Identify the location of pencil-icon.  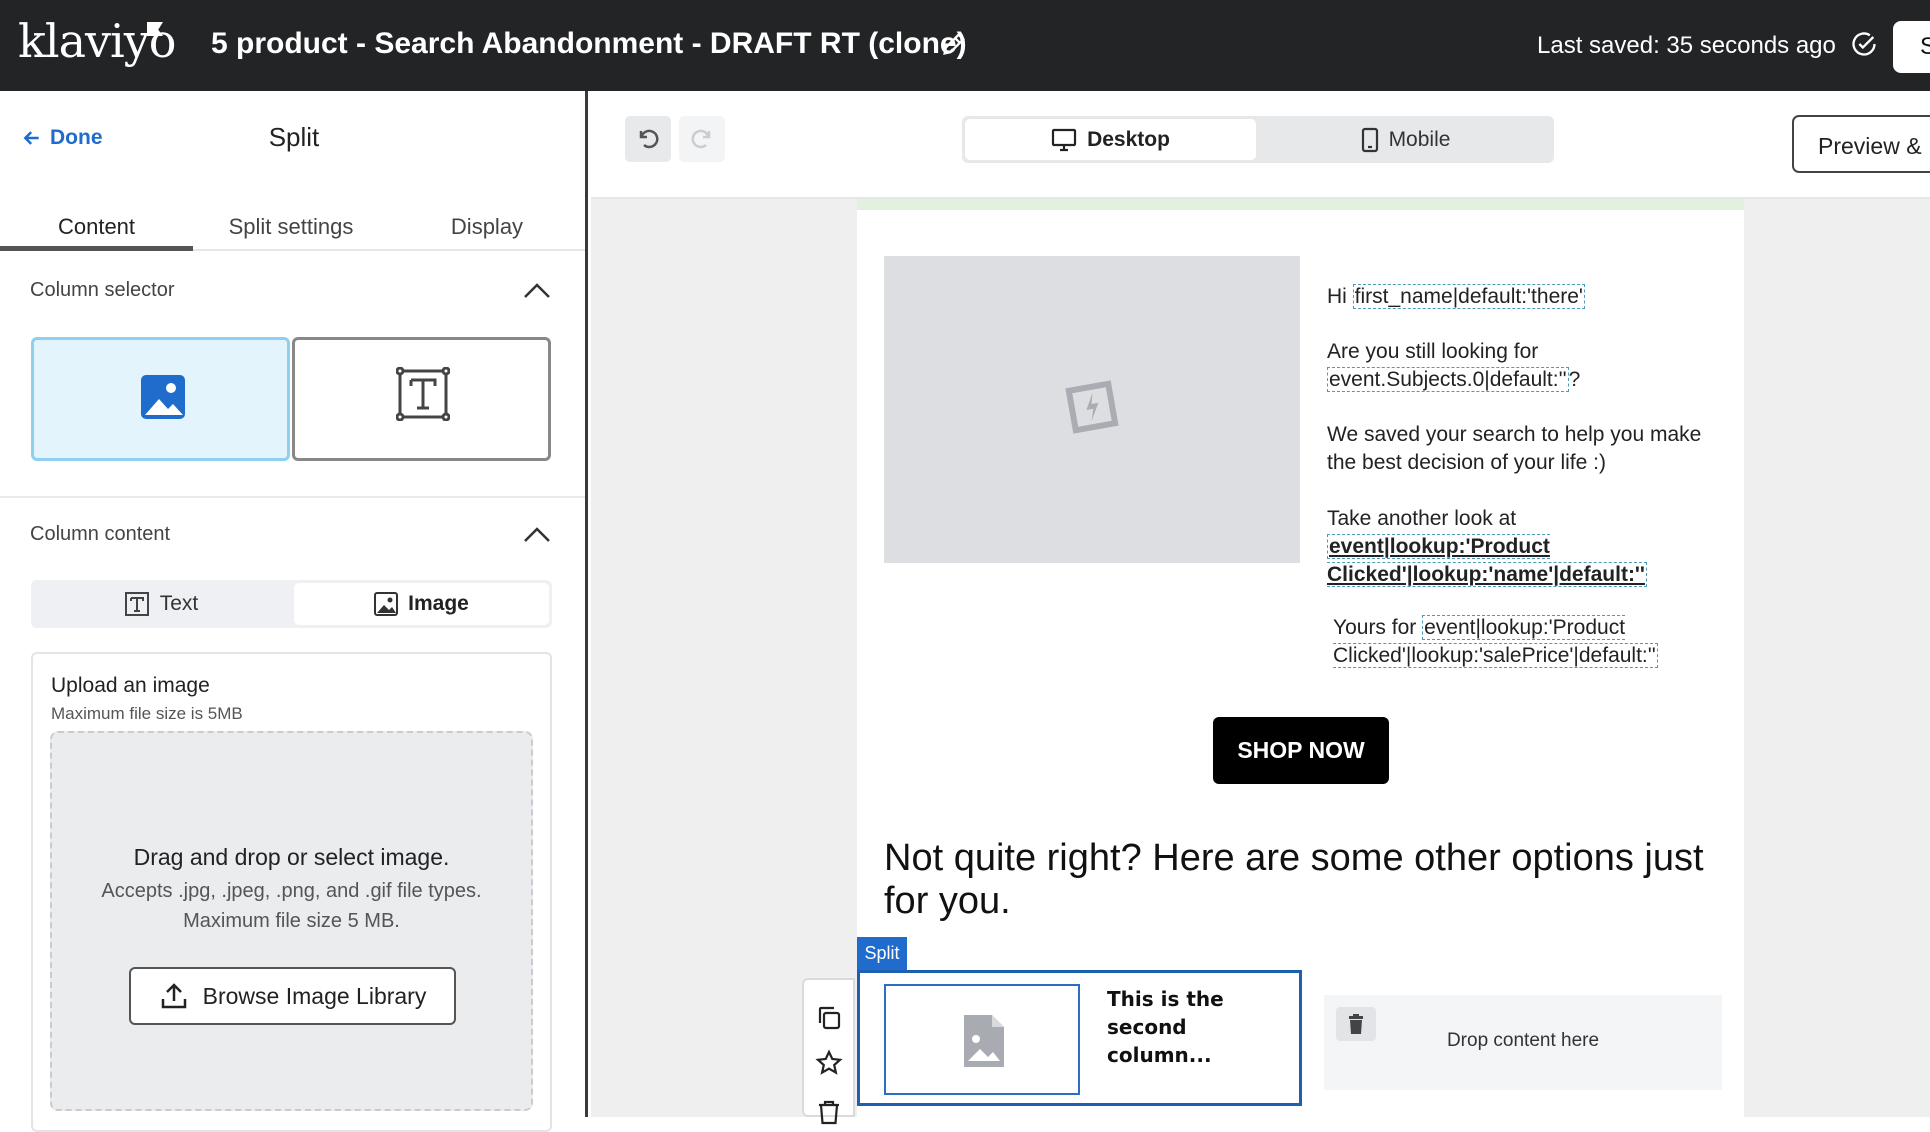
(954, 44).